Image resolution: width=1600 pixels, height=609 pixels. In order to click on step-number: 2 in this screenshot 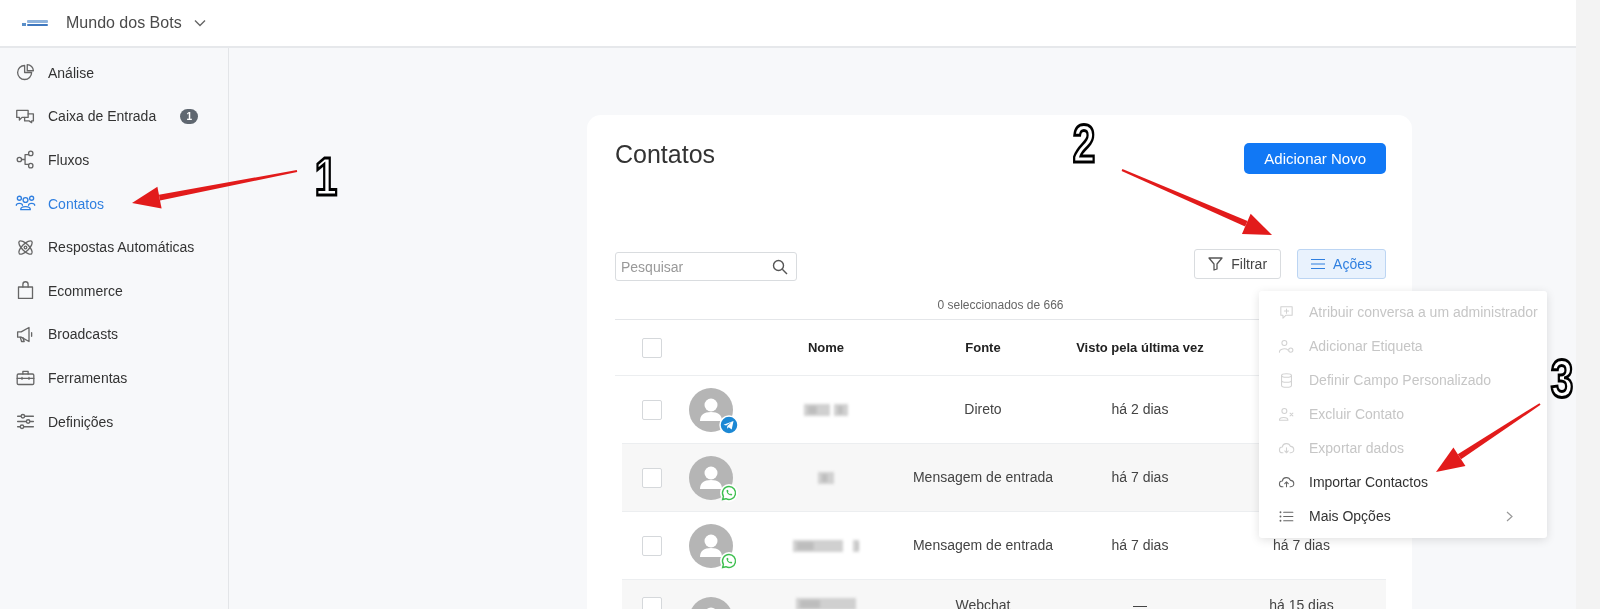, I will do `click(1084, 143)`.